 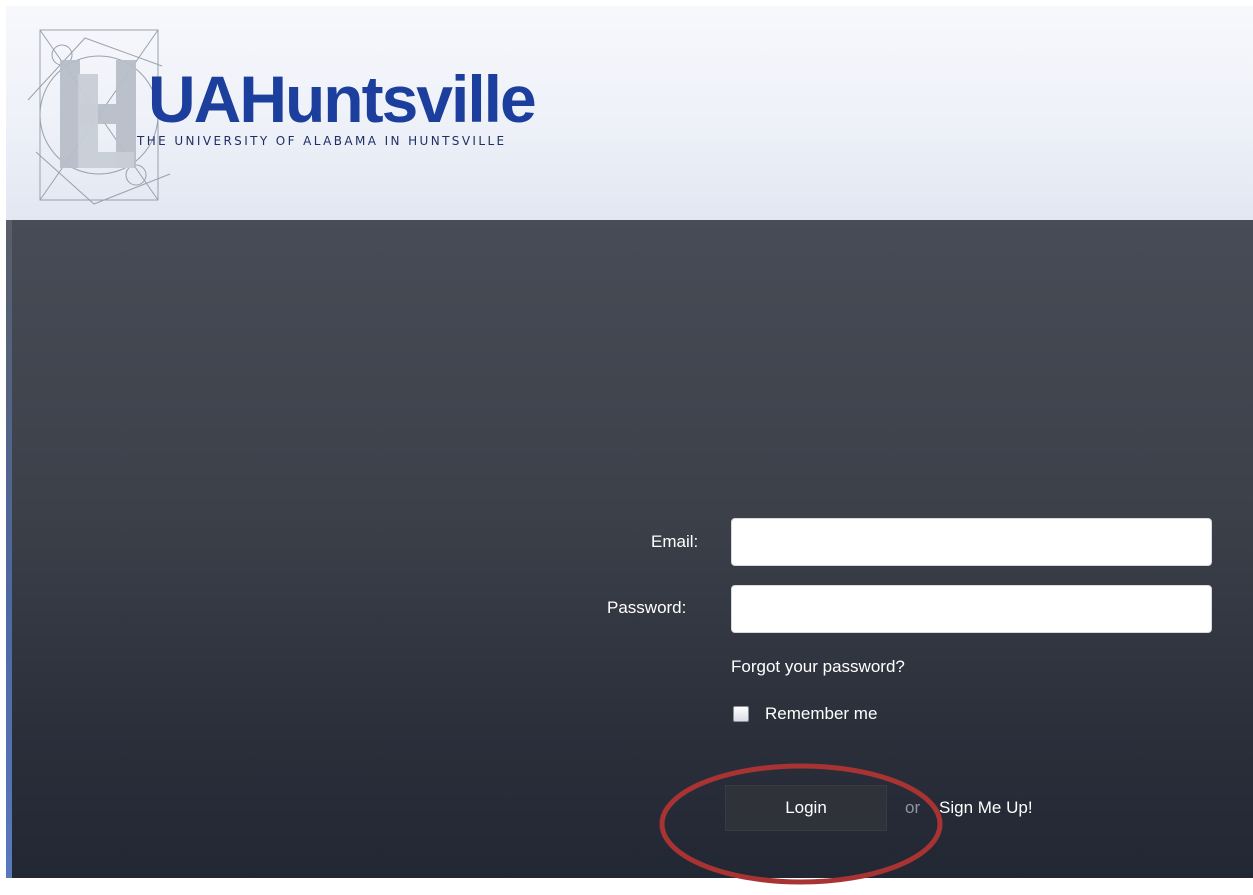 I want to click on remember-me-label: Remember me, so click(x=821, y=714).